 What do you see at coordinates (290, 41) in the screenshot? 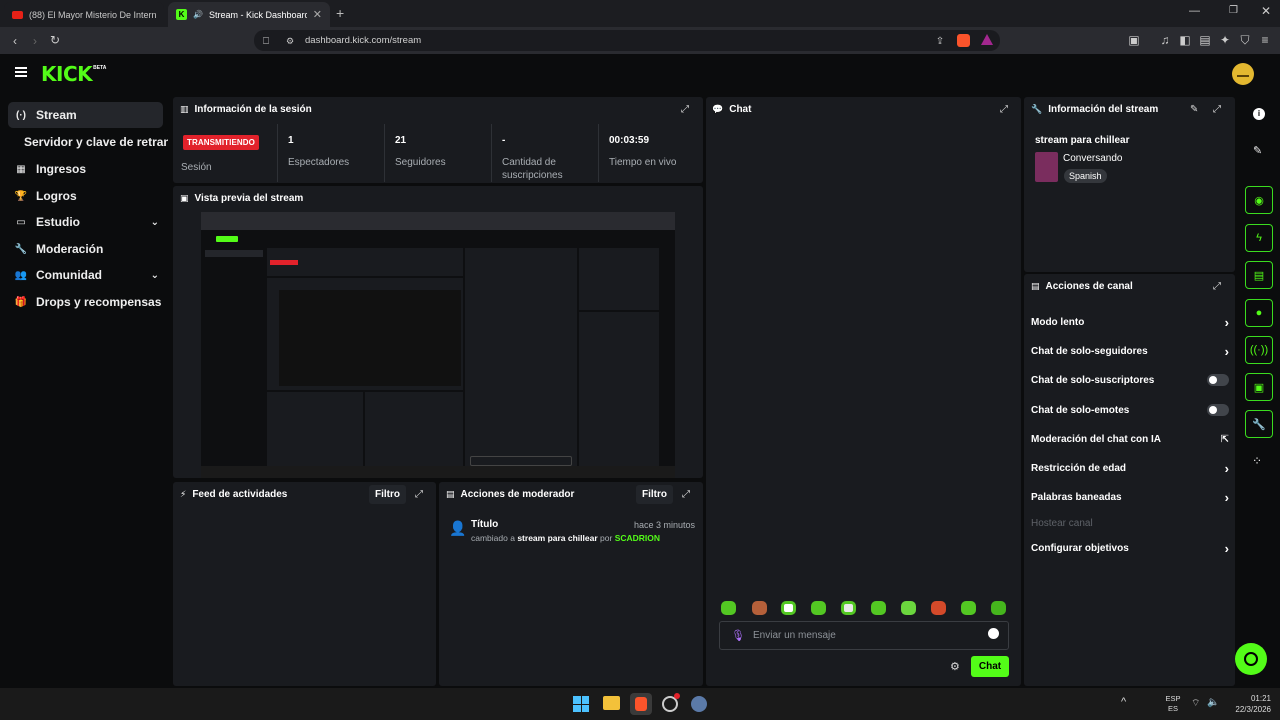
I see `site-info-icon: ⚙` at bounding box center [290, 41].